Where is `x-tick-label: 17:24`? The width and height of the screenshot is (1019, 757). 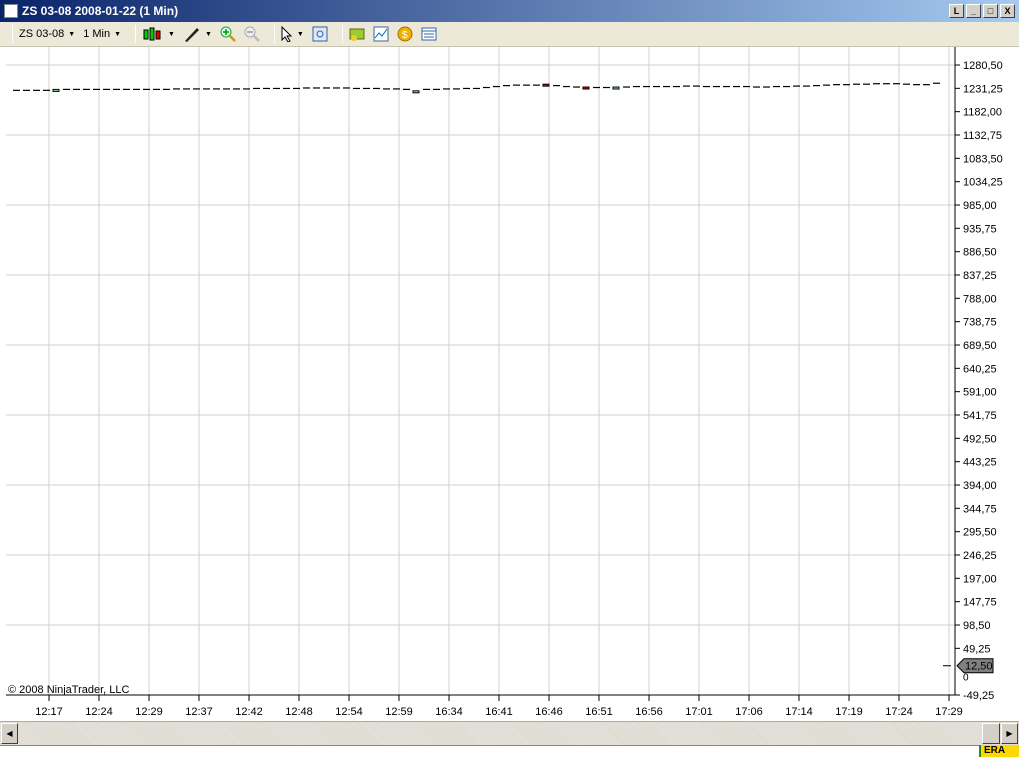 x-tick-label: 17:24 is located at coordinates (899, 712).